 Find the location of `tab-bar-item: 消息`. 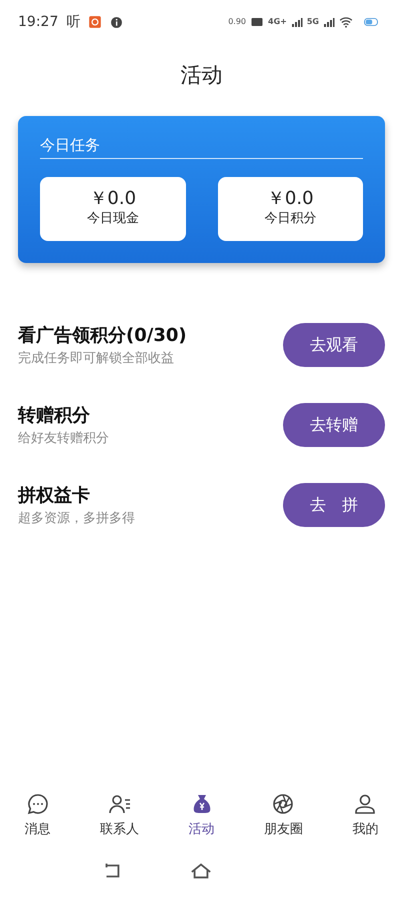

tab-bar-item: 消息 is located at coordinates (38, 815).